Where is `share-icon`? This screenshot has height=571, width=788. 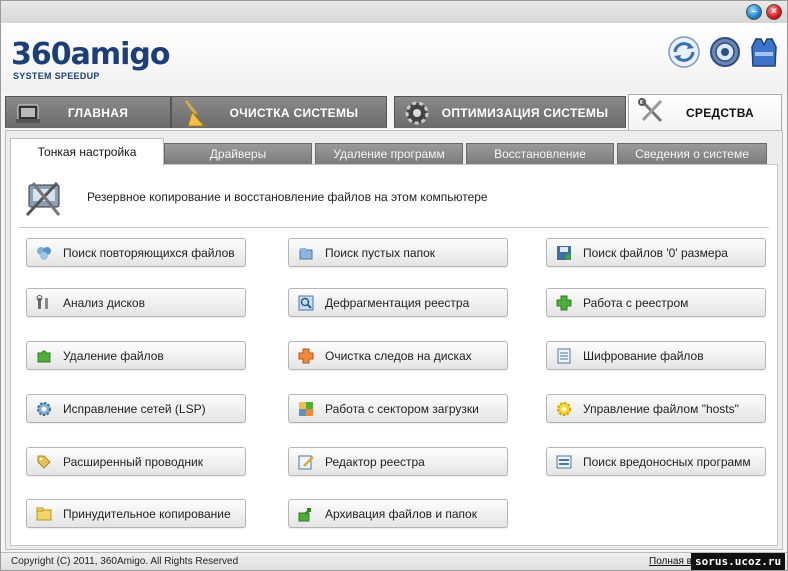
share-icon is located at coordinates (304, 515).